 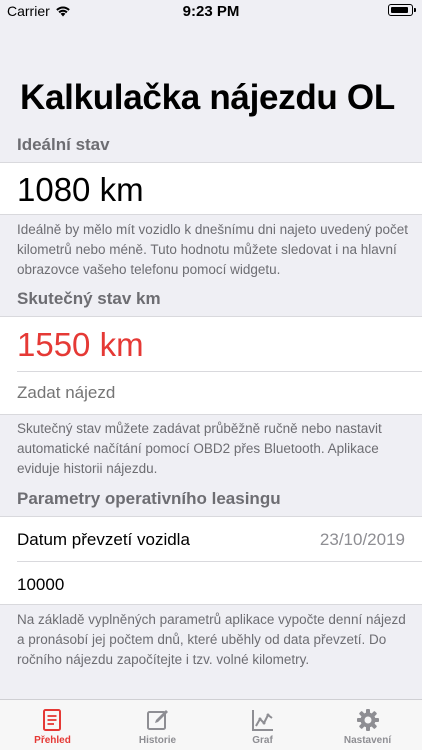 I want to click on date-value: 23/10/2019, so click(x=362, y=539).